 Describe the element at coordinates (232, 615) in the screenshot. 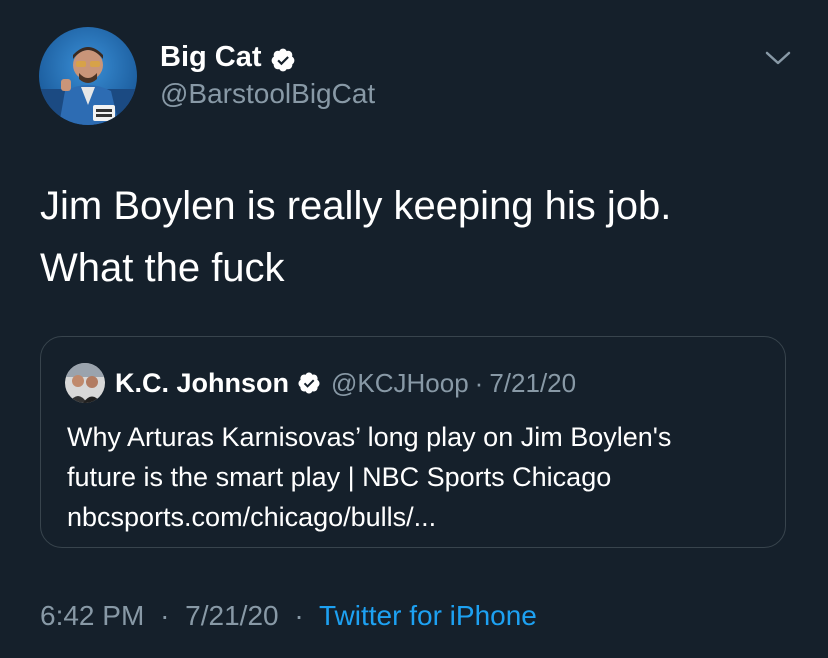

I see `tweet-date: 7/21/20` at that location.